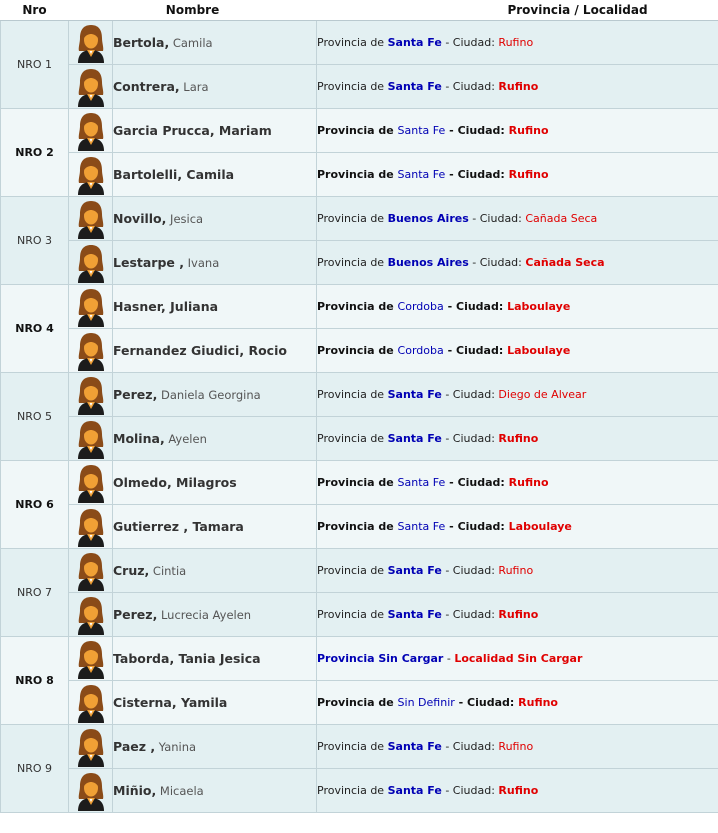 This screenshot has height=833, width=718. I want to click on student-name: Molina, Ayelen, so click(214, 438).